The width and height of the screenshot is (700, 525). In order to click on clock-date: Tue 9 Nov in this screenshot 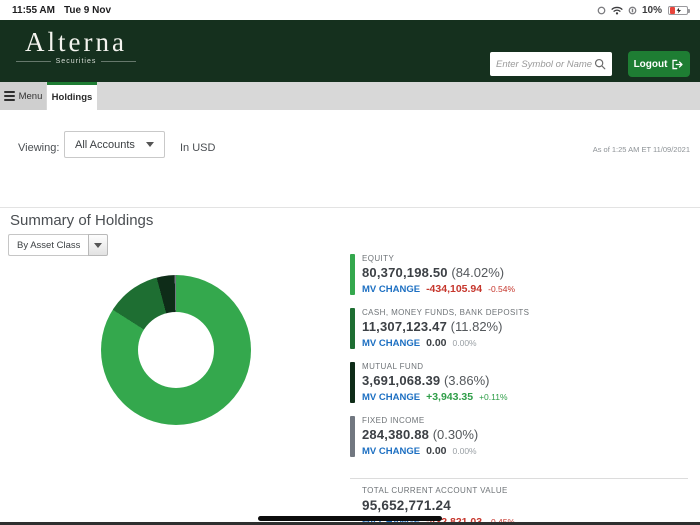, I will do `click(87, 10)`.